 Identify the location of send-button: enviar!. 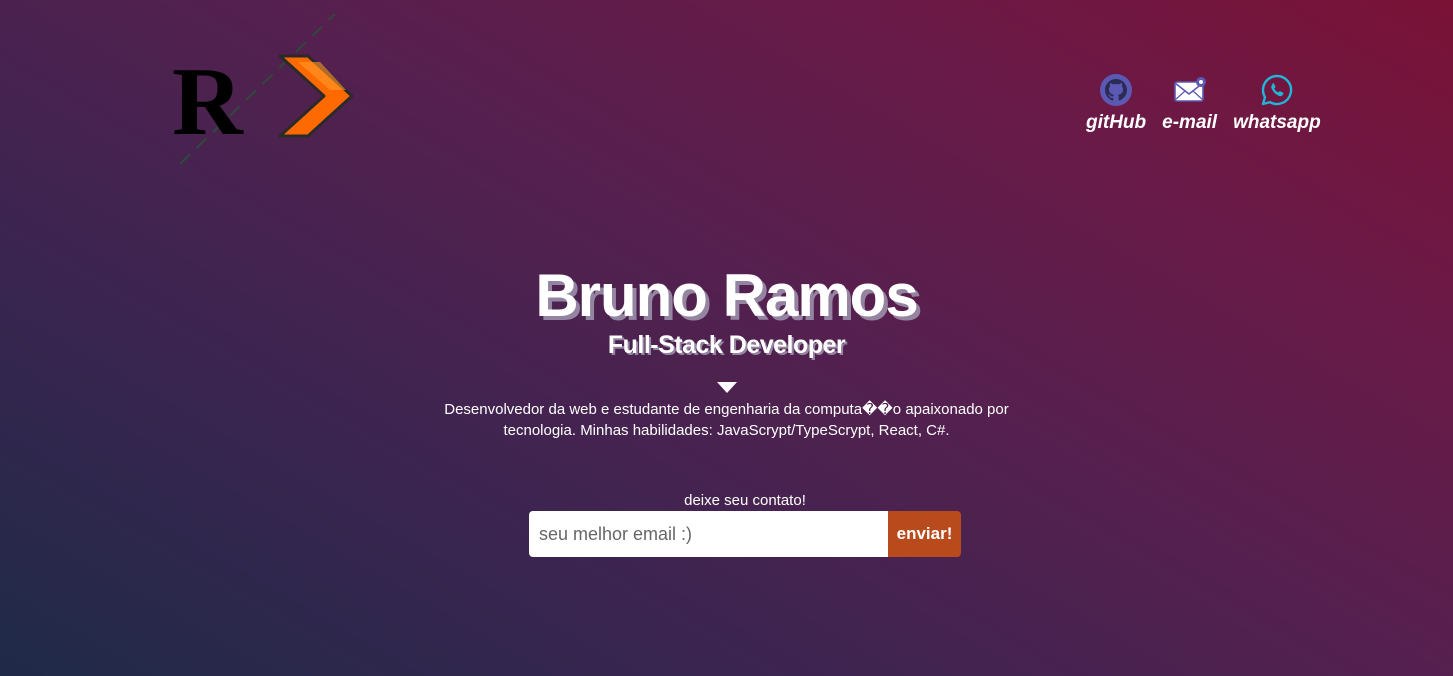
(924, 534).